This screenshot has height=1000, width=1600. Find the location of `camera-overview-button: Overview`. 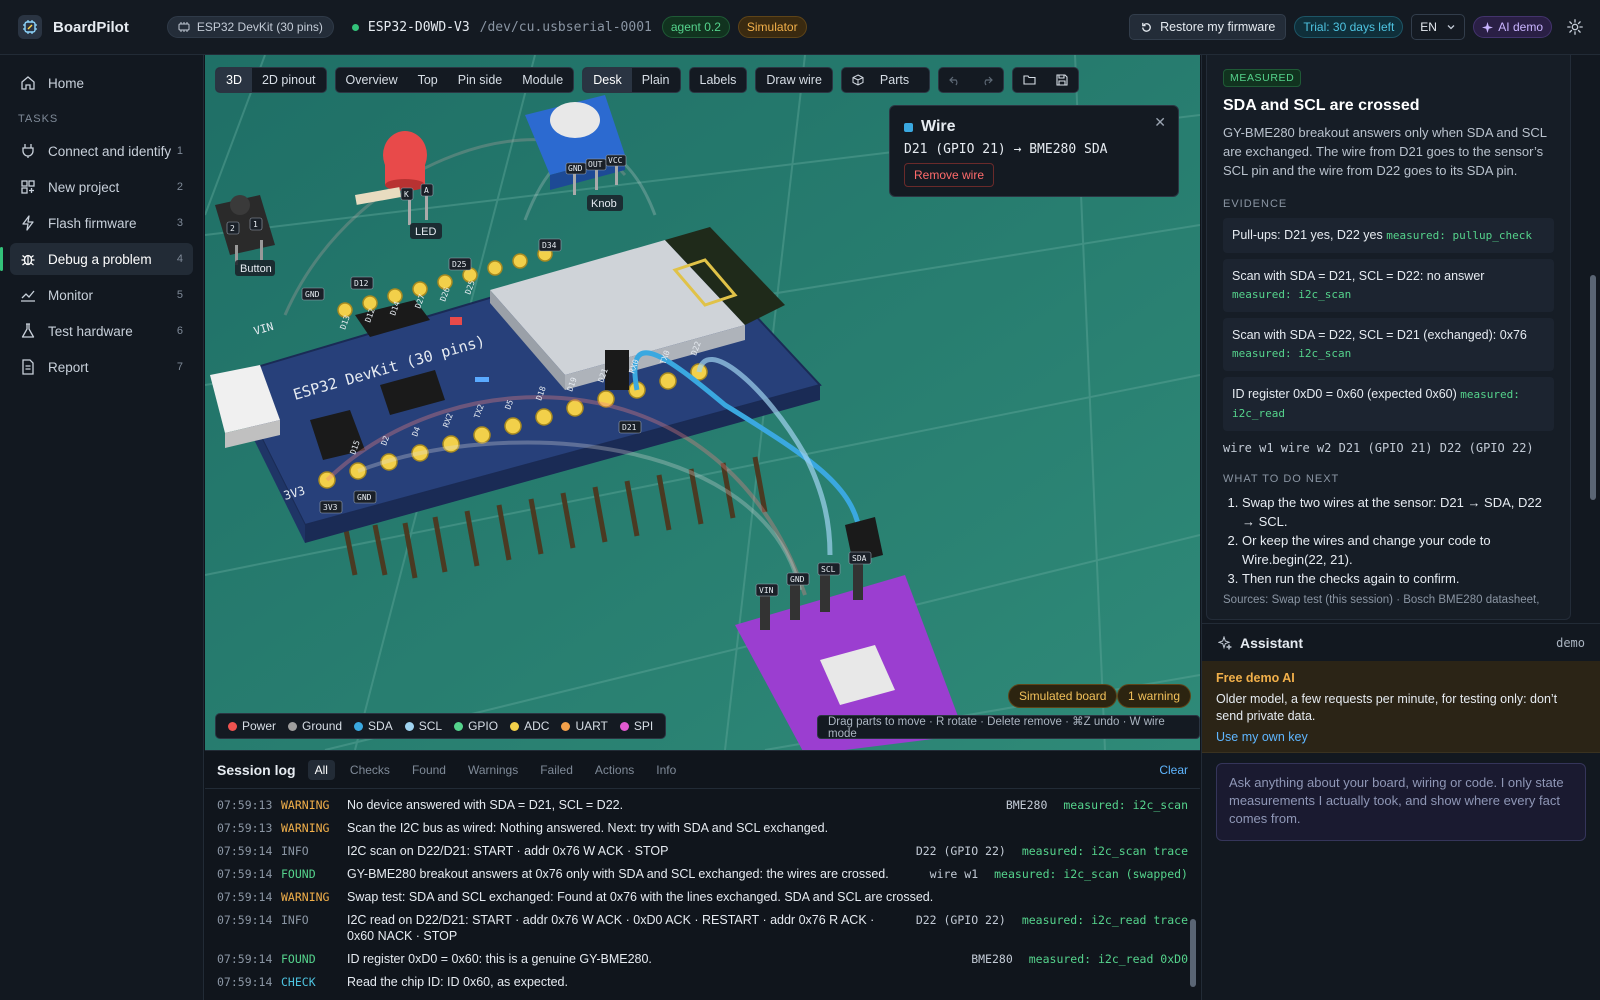

camera-overview-button: Overview is located at coordinates (372, 80).